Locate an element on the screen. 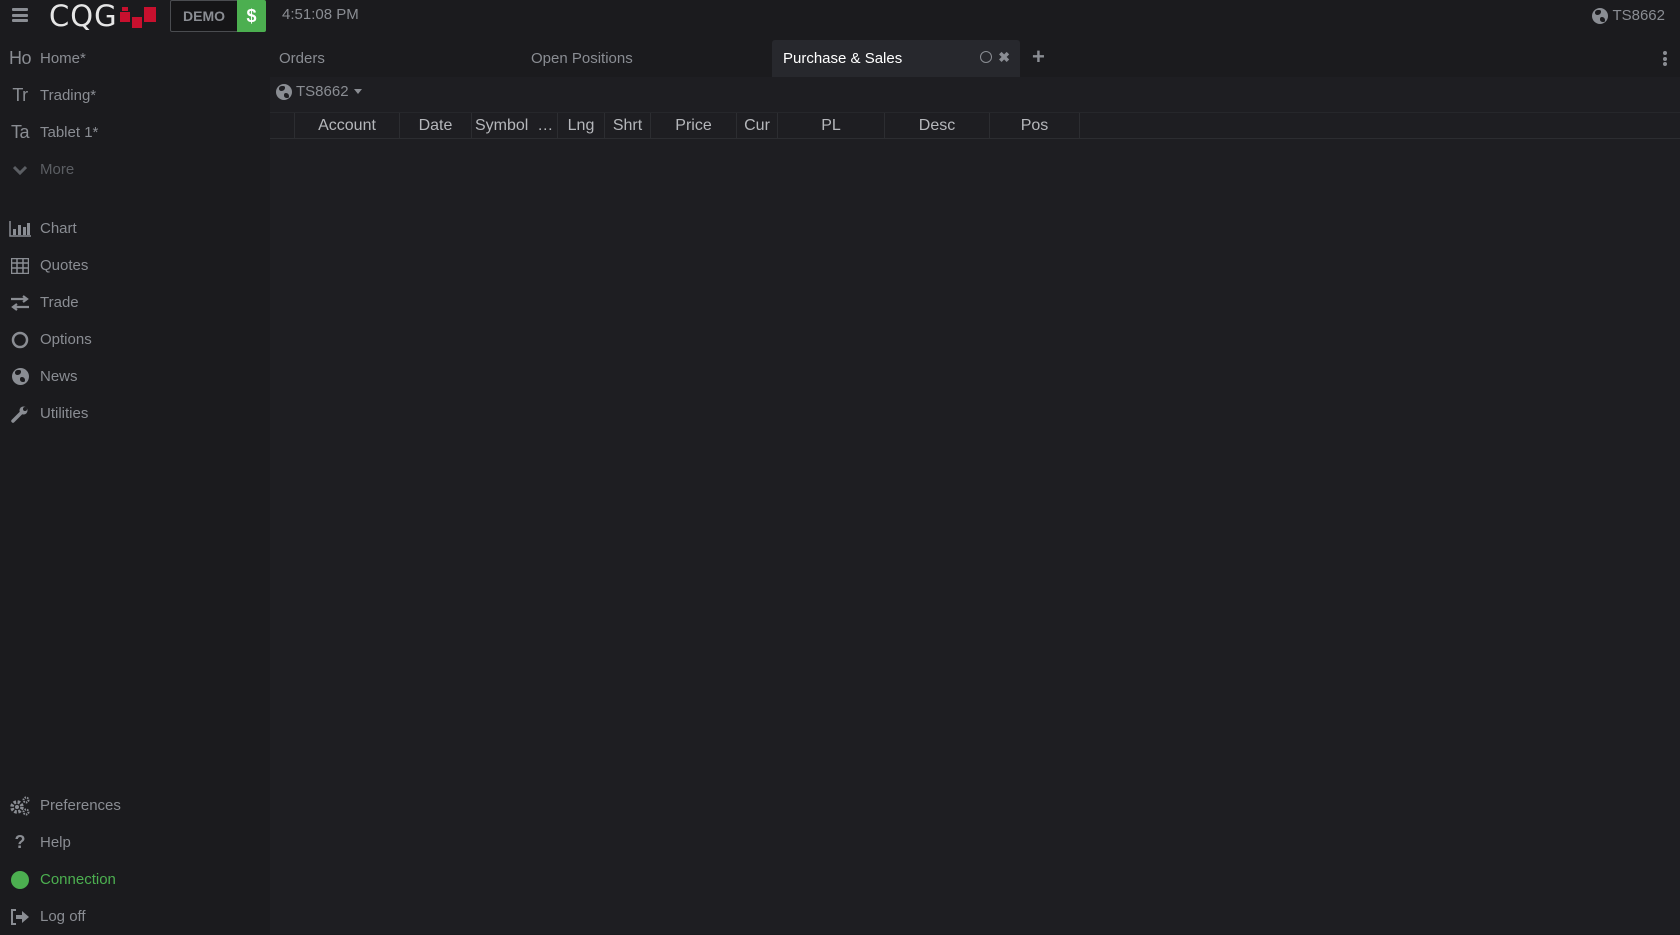 Image resolution: width=1680 pixels, height=935 pixels. sidebar-item-more: More is located at coordinates (135, 169).